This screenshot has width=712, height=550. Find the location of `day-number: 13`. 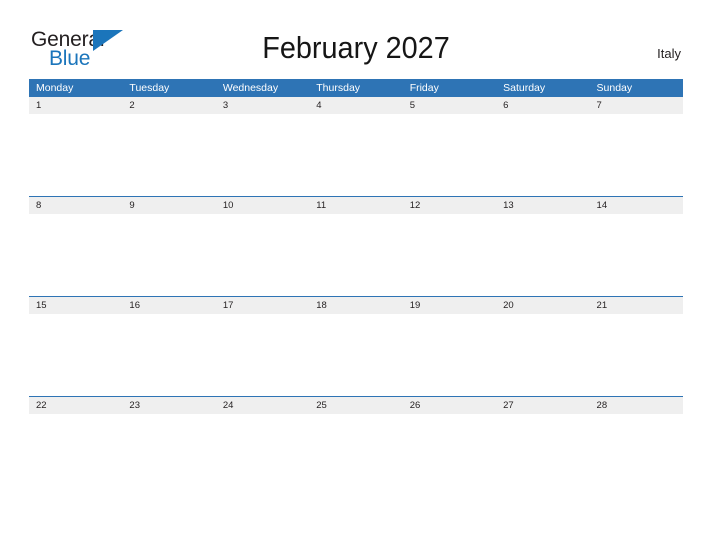

day-number: 13 is located at coordinates (542, 205).